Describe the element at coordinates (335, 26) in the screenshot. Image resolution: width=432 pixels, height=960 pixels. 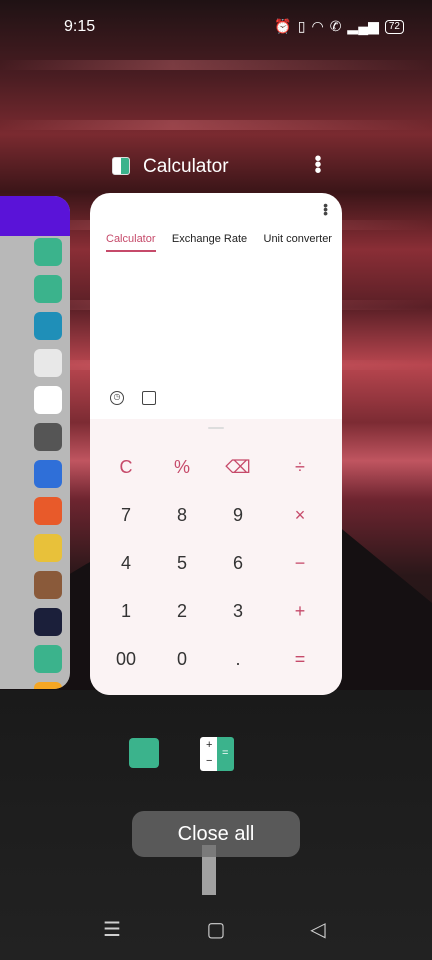
I see `call-icon: ✆` at that location.